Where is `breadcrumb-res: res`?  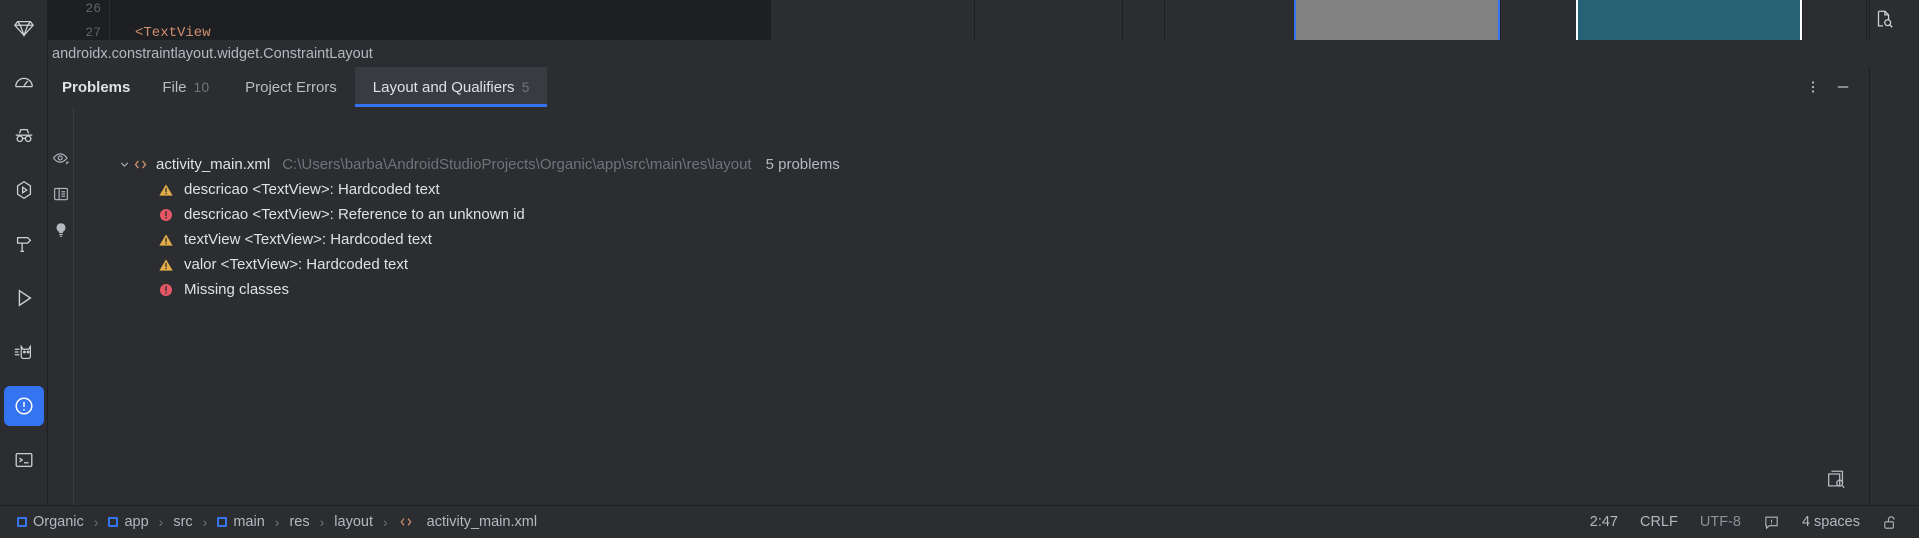 breadcrumb-res: res is located at coordinates (299, 522).